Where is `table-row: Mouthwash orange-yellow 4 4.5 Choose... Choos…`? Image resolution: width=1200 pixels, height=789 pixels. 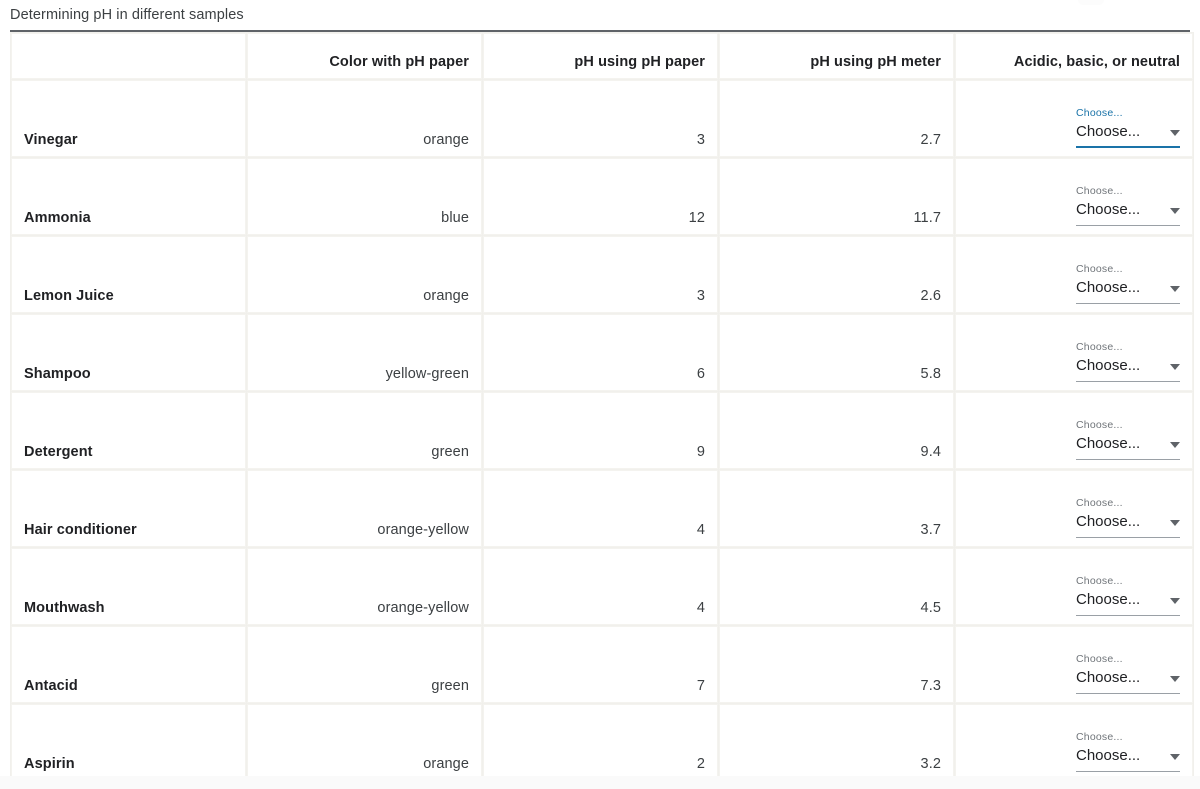 table-row: Mouthwash orange-yellow 4 4.5 Choose... Choos… is located at coordinates (602, 586).